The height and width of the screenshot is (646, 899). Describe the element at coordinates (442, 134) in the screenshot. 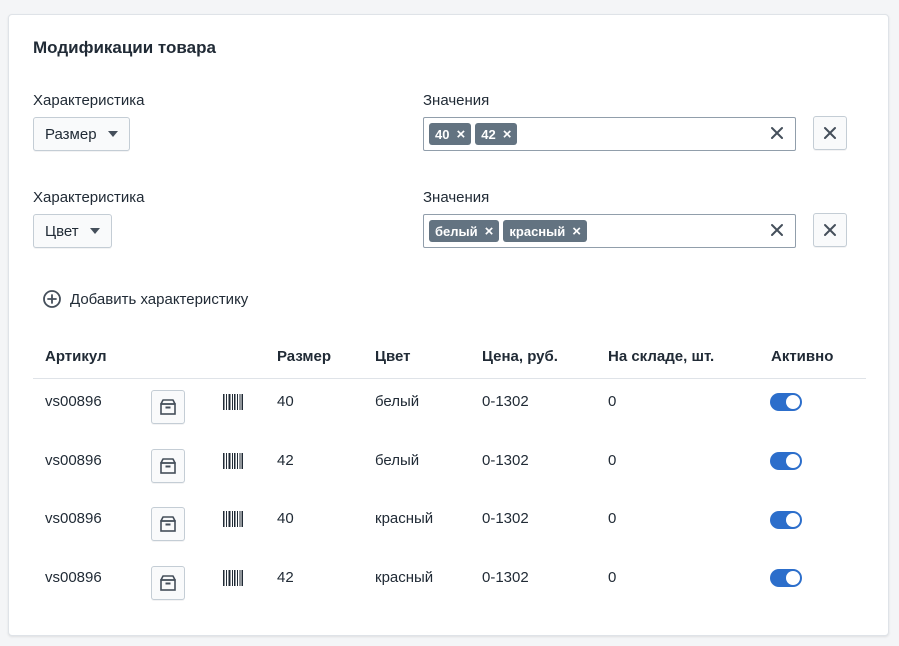

I see `value-tag-label: 40` at that location.